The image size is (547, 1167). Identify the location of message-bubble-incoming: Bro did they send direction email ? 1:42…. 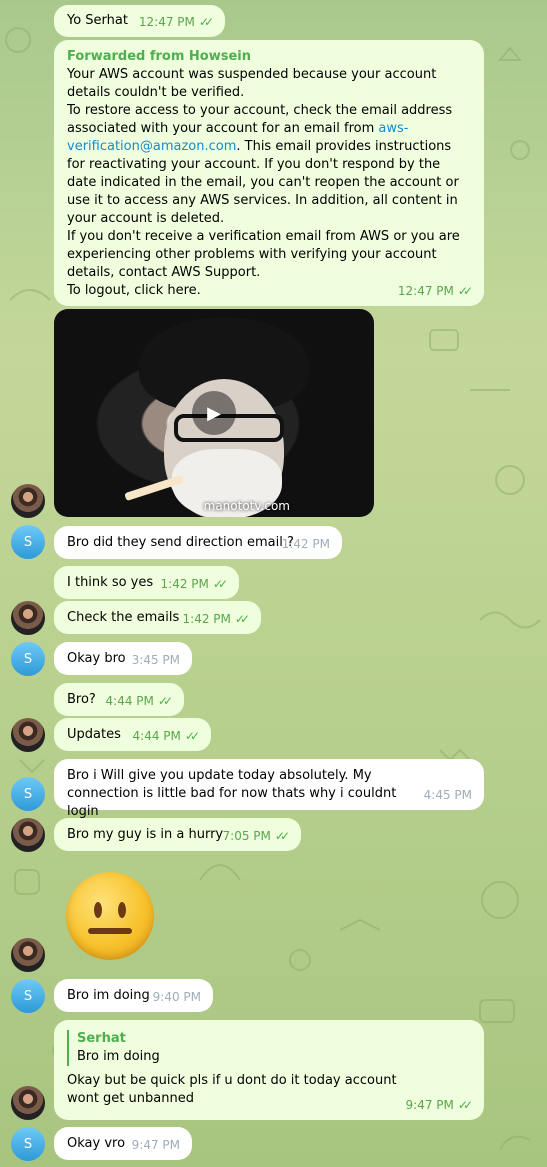
(198, 542).